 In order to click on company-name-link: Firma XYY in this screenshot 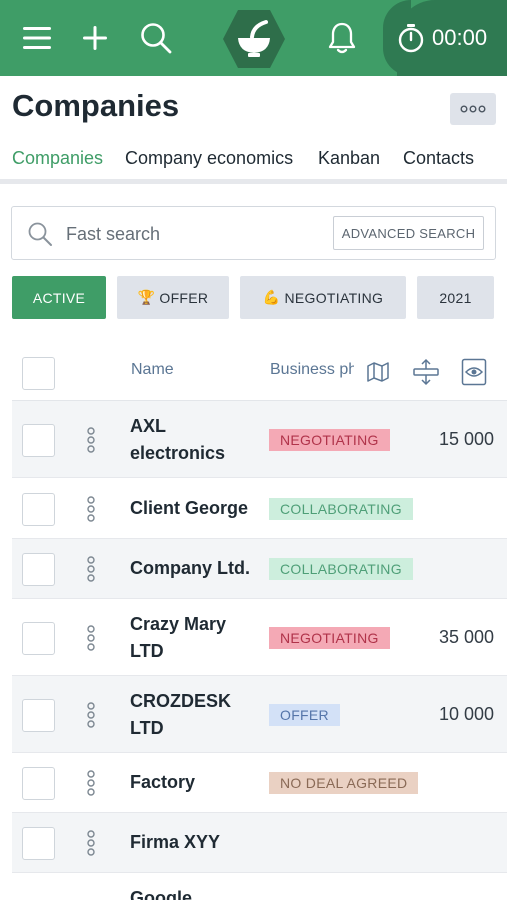, I will do `click(195, 842)`.